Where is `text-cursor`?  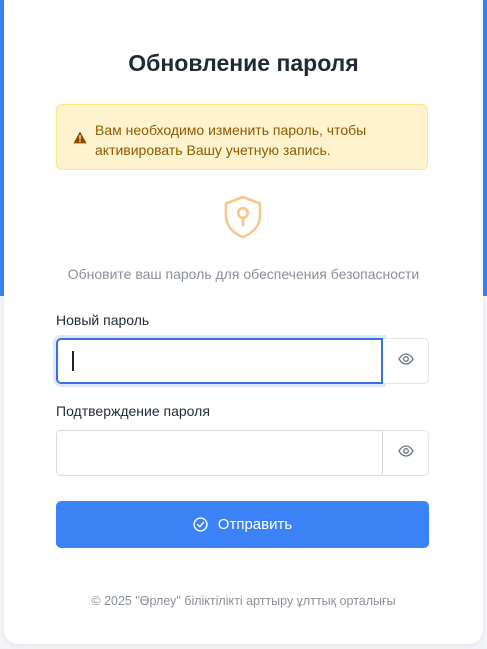
text-cursor is located at coordinates (73, 361).